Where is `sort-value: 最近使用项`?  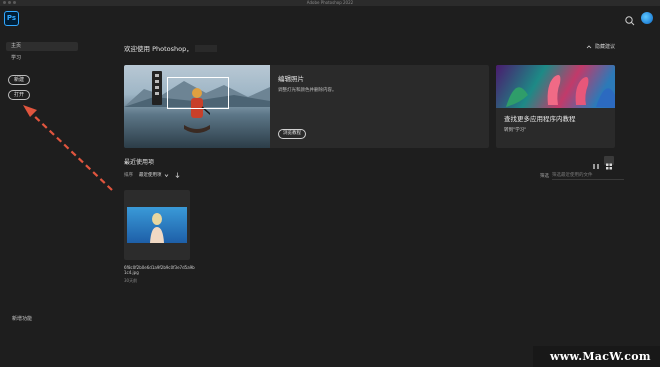 sort-value: 最近使用项 is located at coordinates (150, 175).